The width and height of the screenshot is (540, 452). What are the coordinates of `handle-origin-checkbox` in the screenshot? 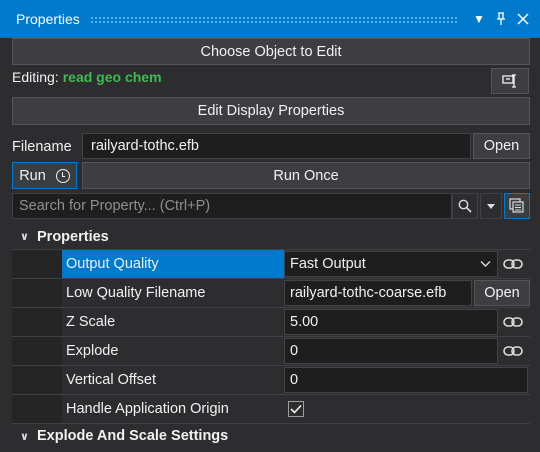 It's located at (296, 409).